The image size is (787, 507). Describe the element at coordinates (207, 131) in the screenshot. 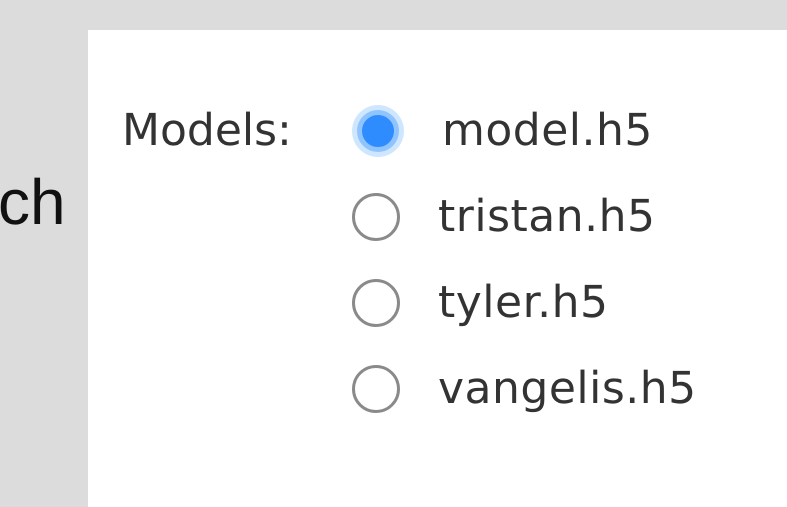

I see `models-label: Models:` at that location.